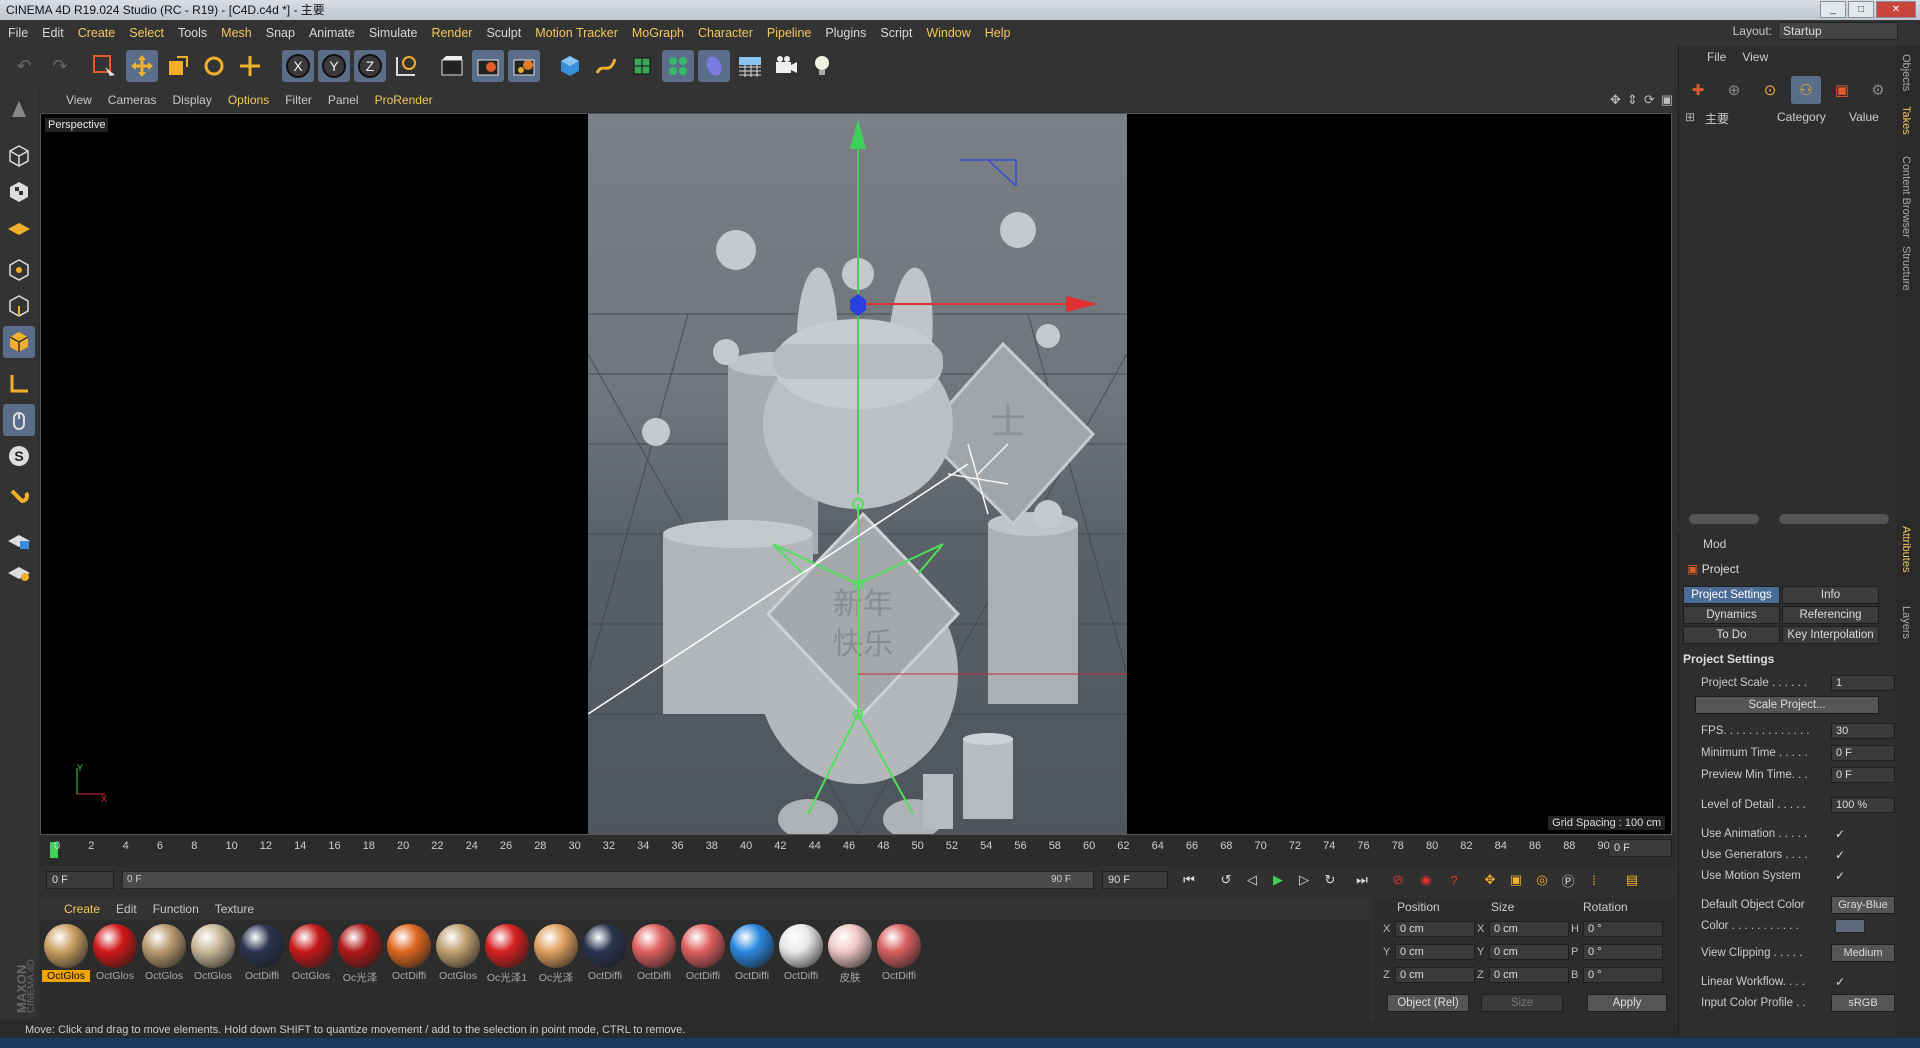  What do you see at coordinates (1278, 880) in the screenshot?
I see `play-icon: ▶` at bounding box center [1278, 880].